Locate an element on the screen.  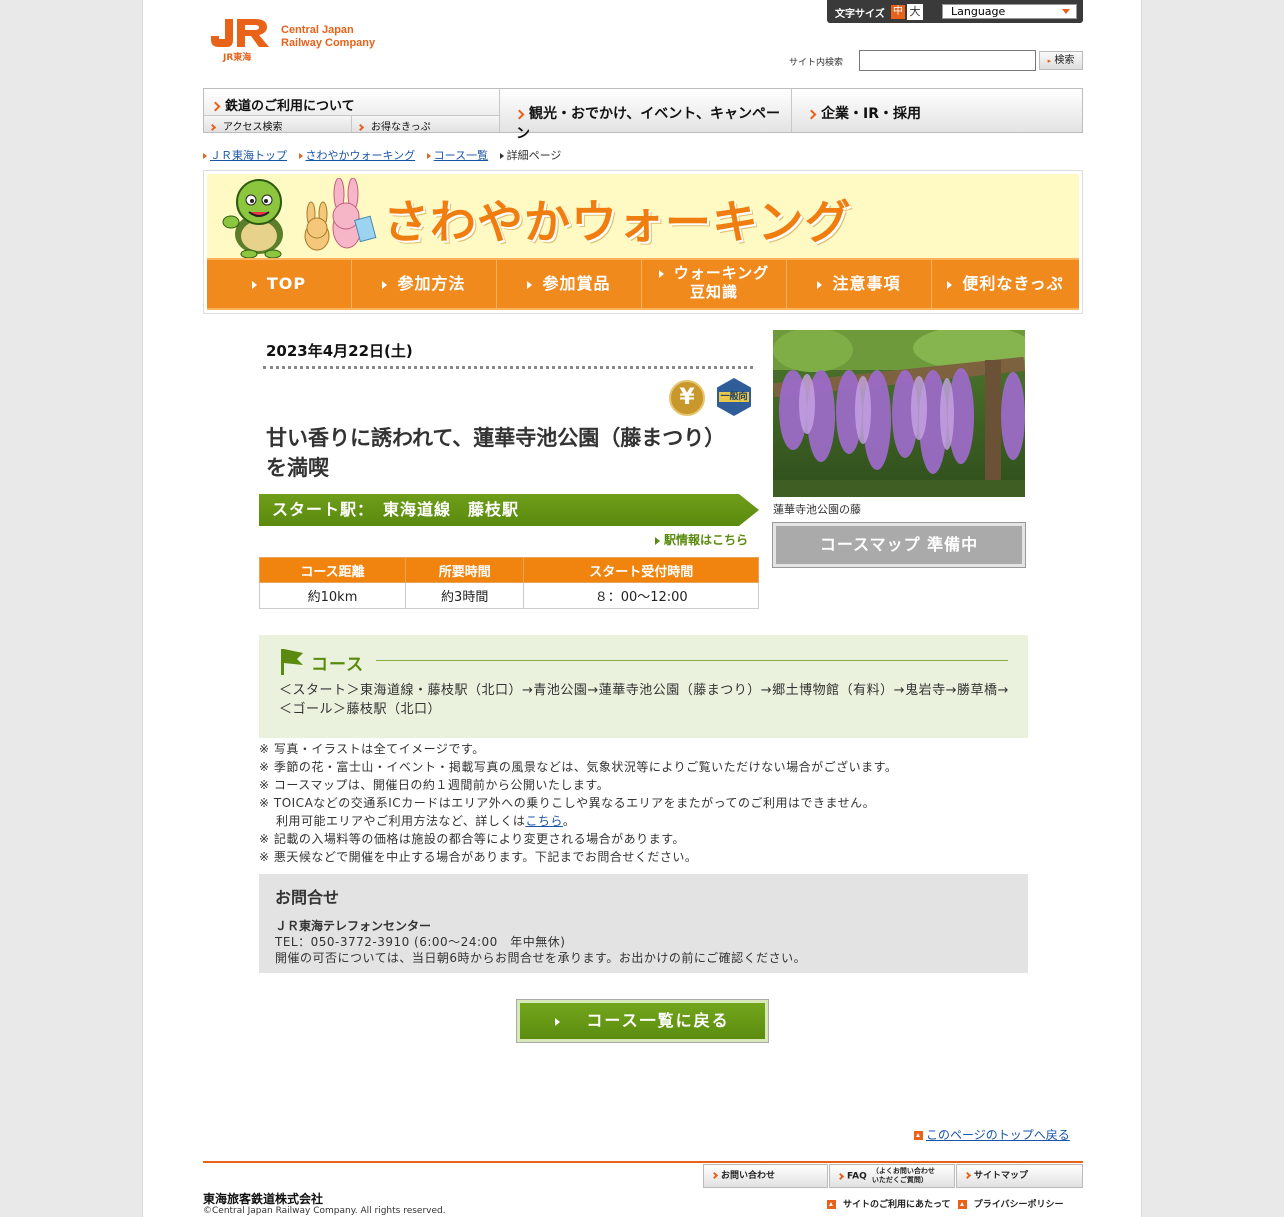
banner-nav-notes: 注意事項 is located at coordinates (859, 284).